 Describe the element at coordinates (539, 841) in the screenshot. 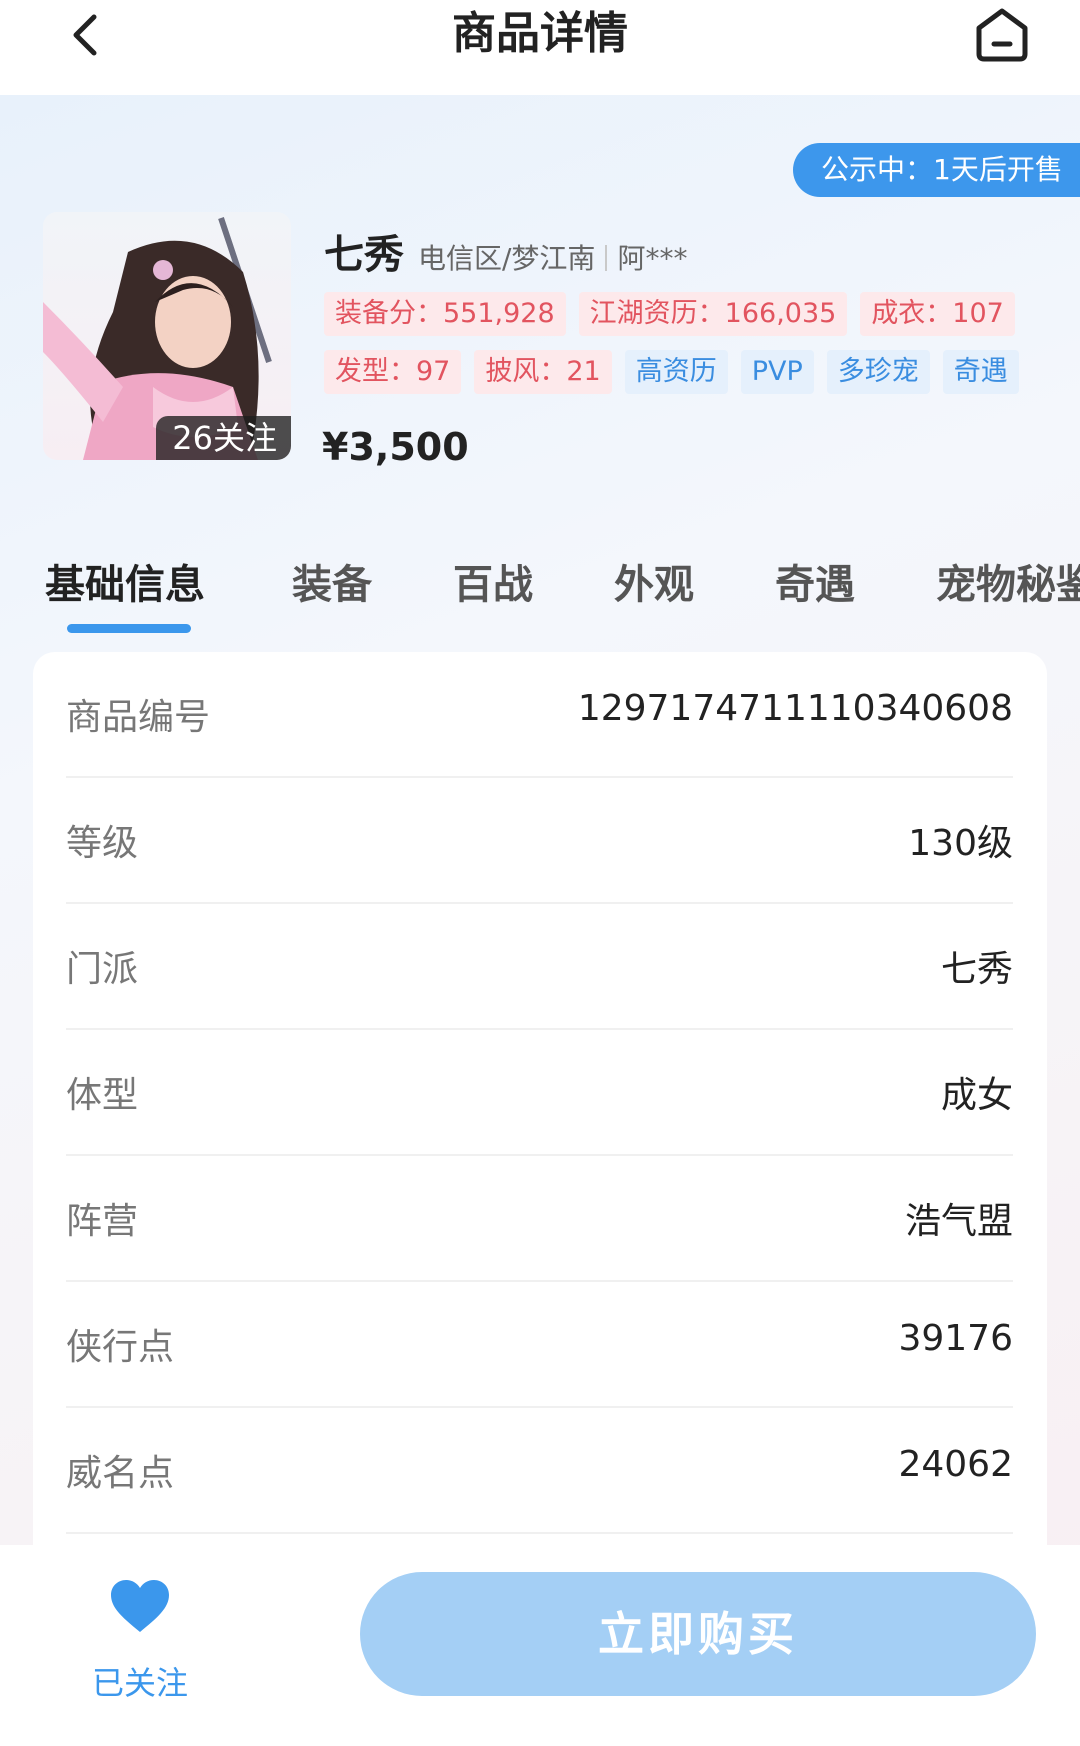

I see `info-row-level: 等级 130级` at that location.